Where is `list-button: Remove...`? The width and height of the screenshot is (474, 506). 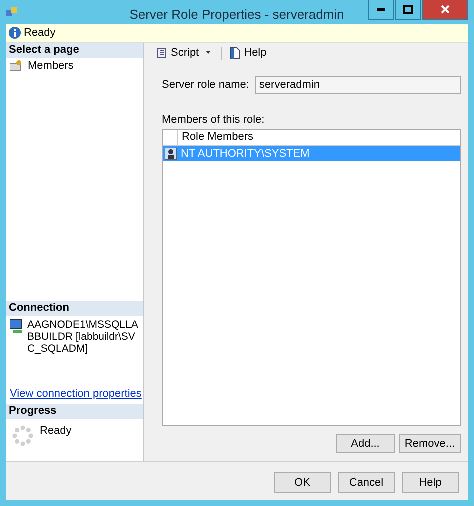 list-button: Remove... is located at coordinates (430, 443).